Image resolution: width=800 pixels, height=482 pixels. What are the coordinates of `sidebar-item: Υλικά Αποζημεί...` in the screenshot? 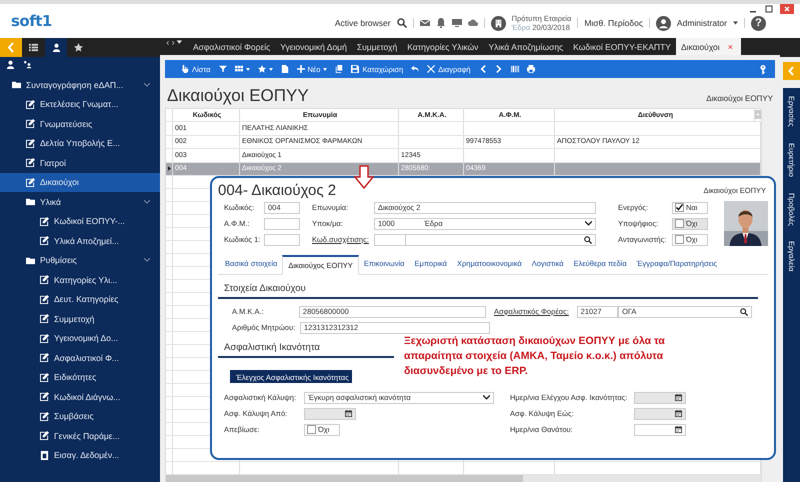 It's located at (80, 240).